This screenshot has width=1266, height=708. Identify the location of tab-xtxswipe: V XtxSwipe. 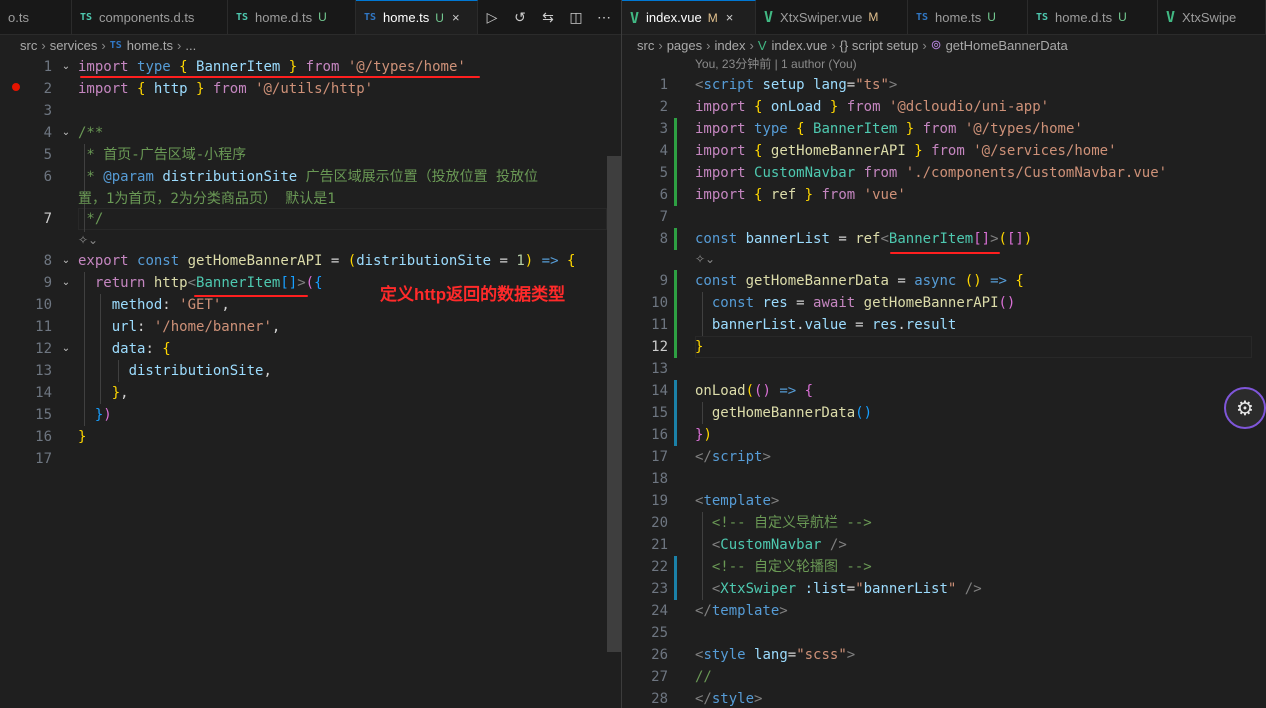
(1212, 17).